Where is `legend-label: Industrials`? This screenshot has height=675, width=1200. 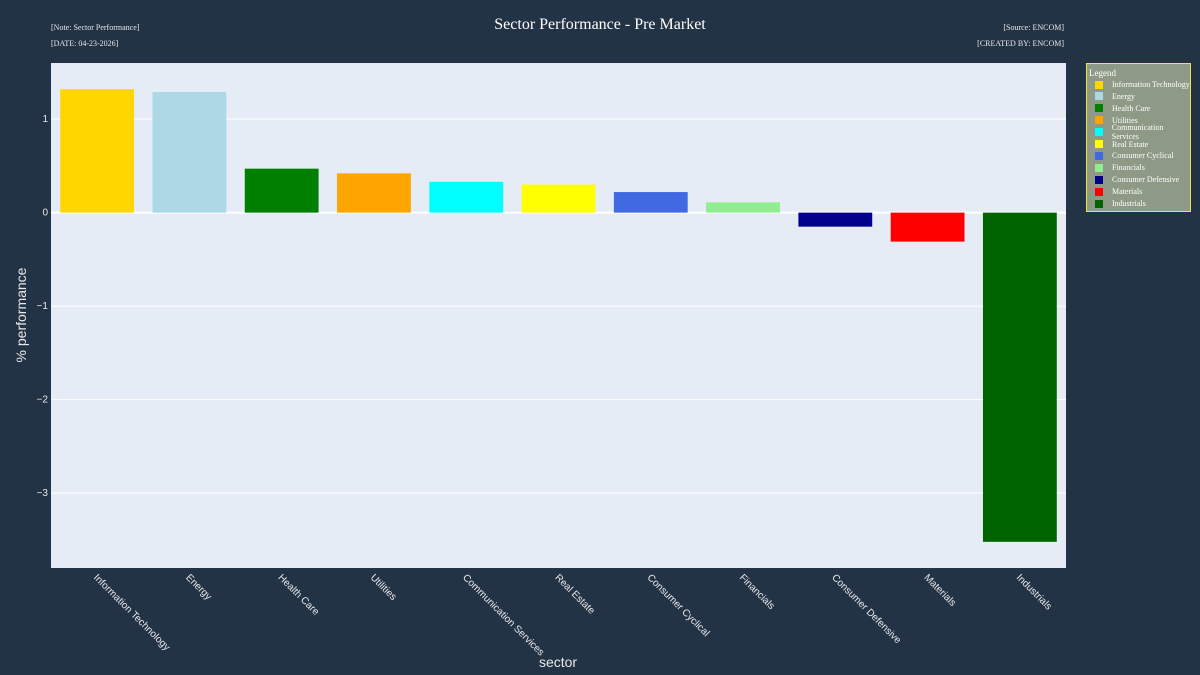
legend-label: Industrials is located at coordinates (1129, 203).